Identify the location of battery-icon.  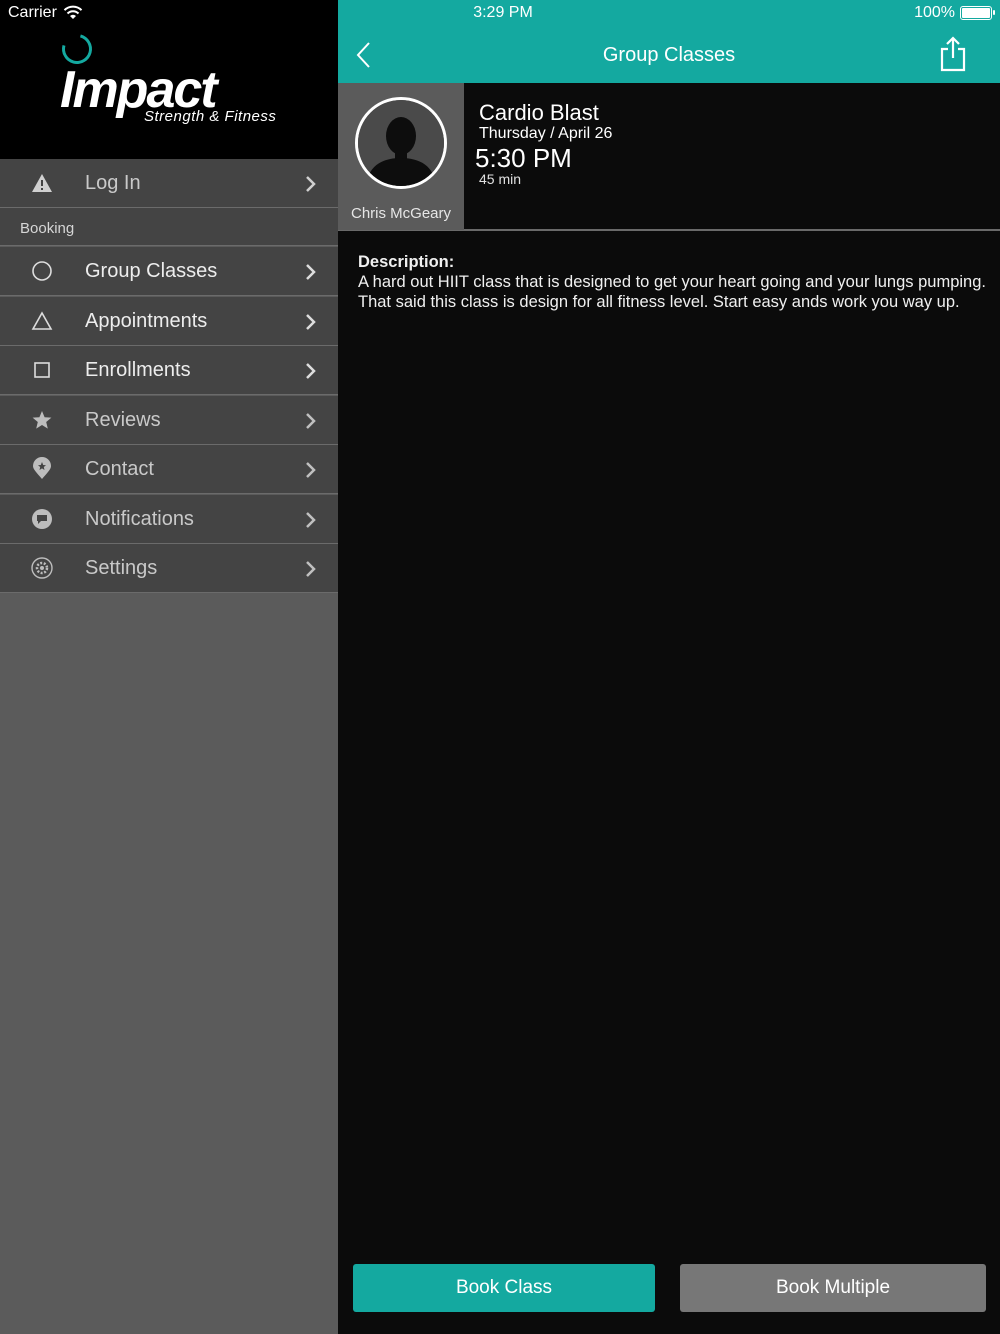
(977, 13).